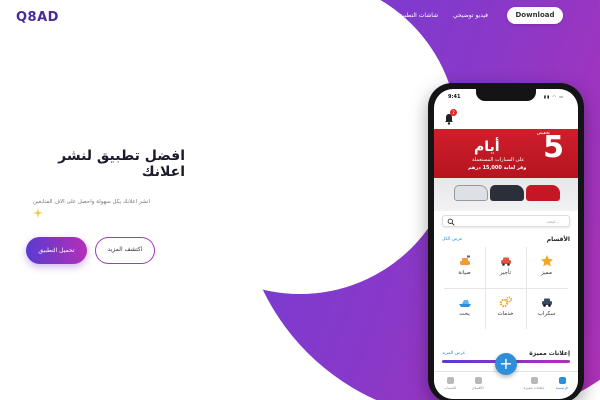  What do you see at coordinates (454, 97) in the screenshot?
I see `status-time: 9:41` at bounding box center [454, 97].